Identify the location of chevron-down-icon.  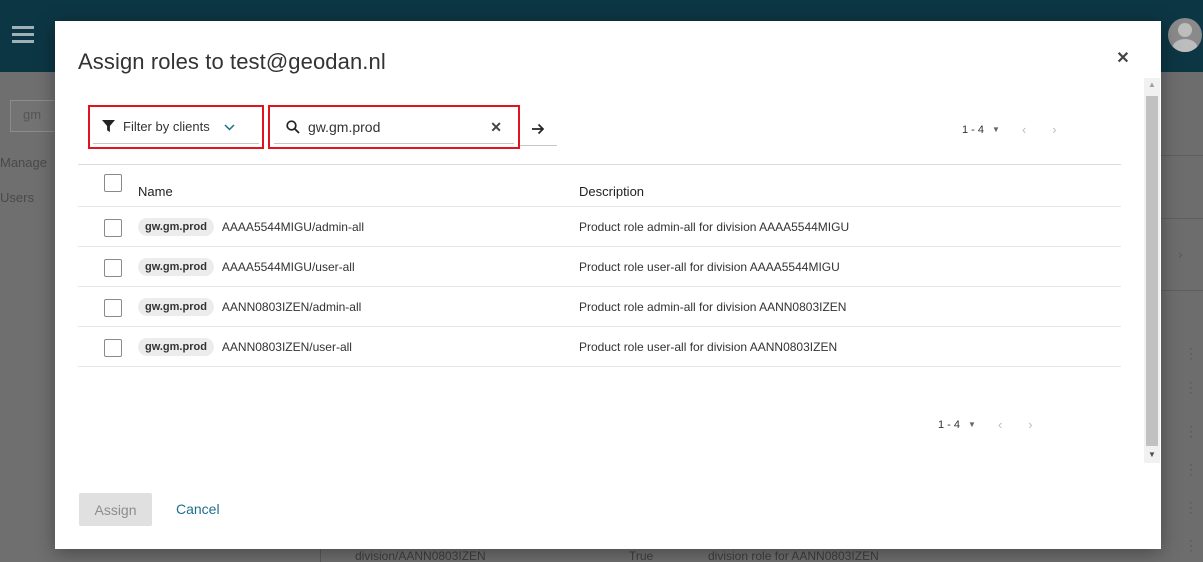
(229, 127).